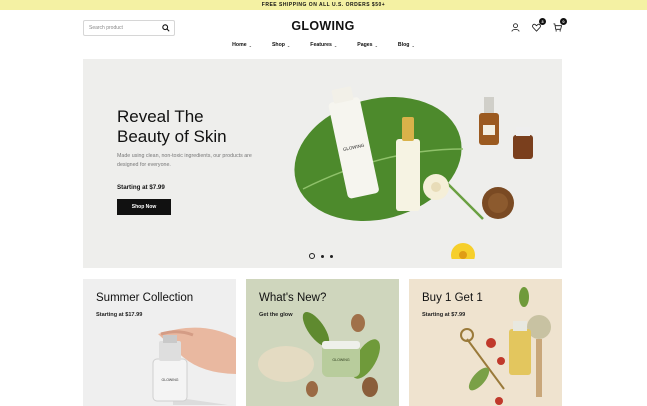 The height and width of the screenshot is (406, 647). Describe the element at coordinates (364, 45) in the screenshot. I see `nav-label: Pages` at that location.